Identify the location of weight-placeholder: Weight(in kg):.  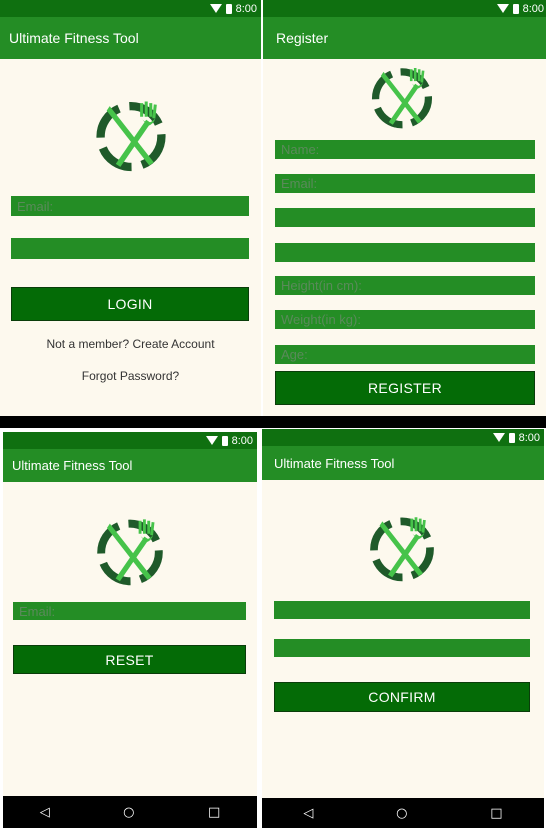
(321, 319).